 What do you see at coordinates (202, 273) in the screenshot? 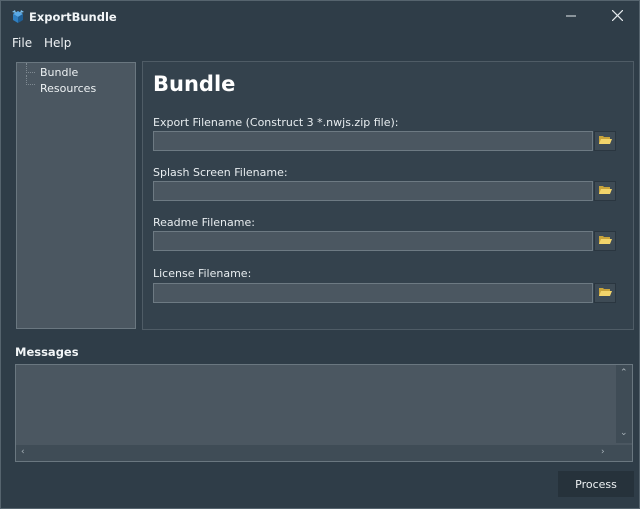
I see `license-filename-label: License Filename:` at bounding box center [202, 273].